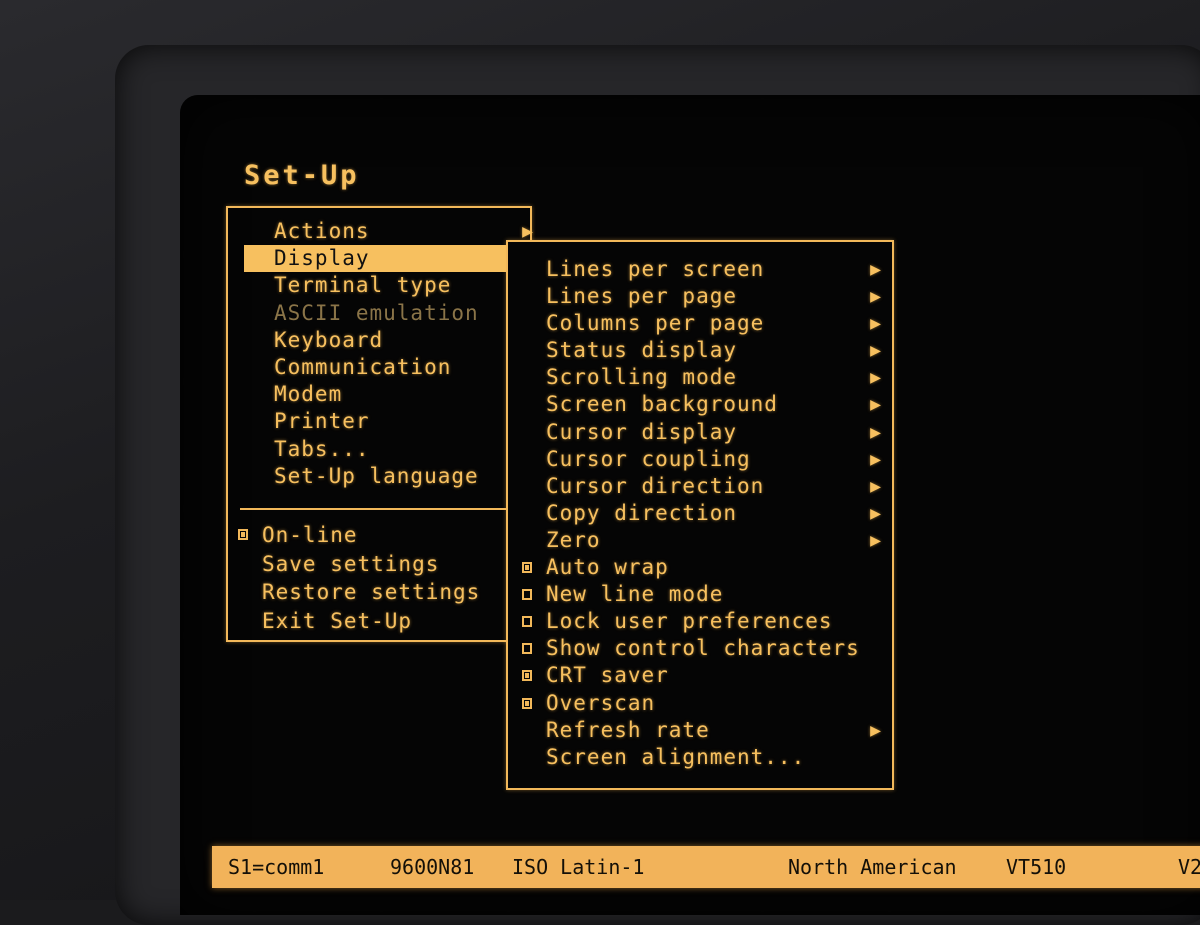 This screenshot has width=1200, height=925. What do you see at coordinates (655, 269) in the screenshot?
I see `submenu-item-label: Lines per screen` at bounding box center [655, 269].